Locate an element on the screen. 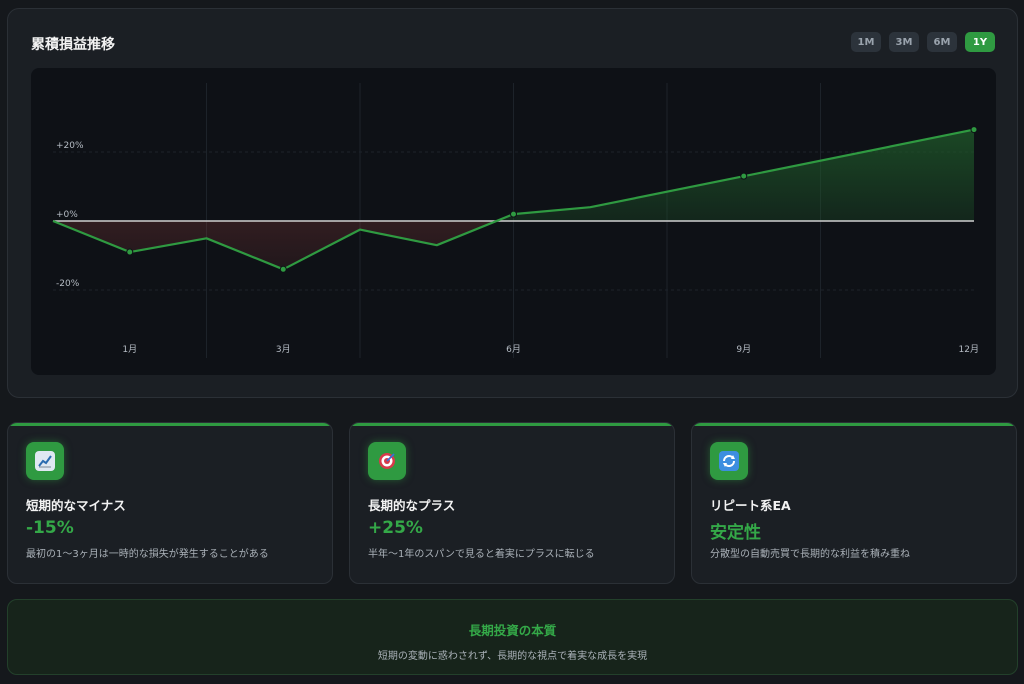 The image size is (1024, 684). panel-title: 累積損益推移 is located at coordinates (73, 45).